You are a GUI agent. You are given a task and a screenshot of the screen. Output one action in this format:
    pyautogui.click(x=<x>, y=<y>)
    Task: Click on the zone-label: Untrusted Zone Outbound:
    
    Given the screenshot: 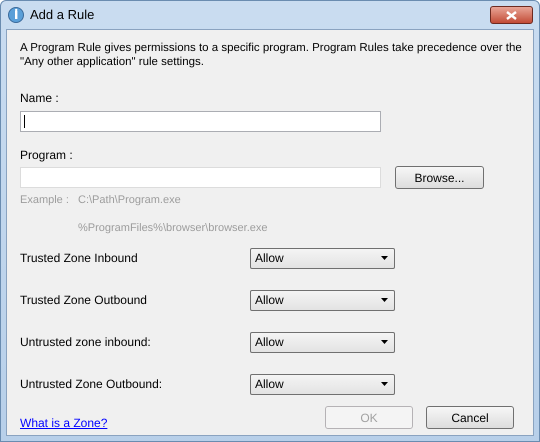 What is the action you would take?
    pyautogui.click(x=92, y=384)
    